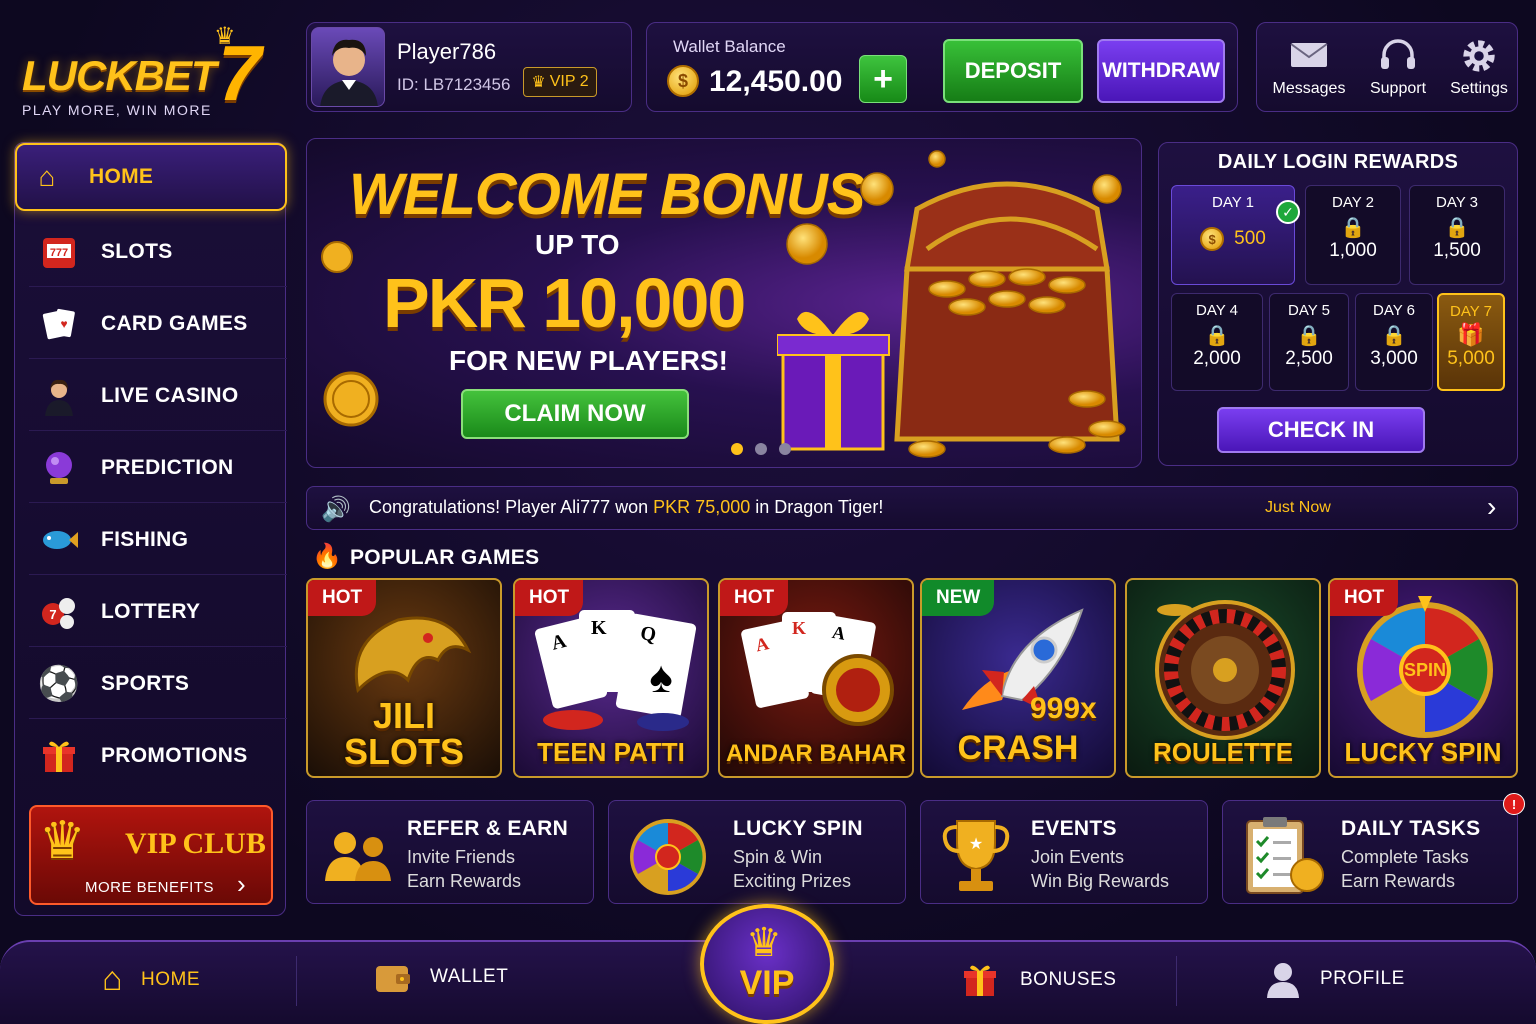 The width and height of the screenshot is (1536, 1024). Describe the element at coordinates (588, 360) in the screenshot. I see `banner-subtitle: FOR NEW PLAYERS!` at that location.